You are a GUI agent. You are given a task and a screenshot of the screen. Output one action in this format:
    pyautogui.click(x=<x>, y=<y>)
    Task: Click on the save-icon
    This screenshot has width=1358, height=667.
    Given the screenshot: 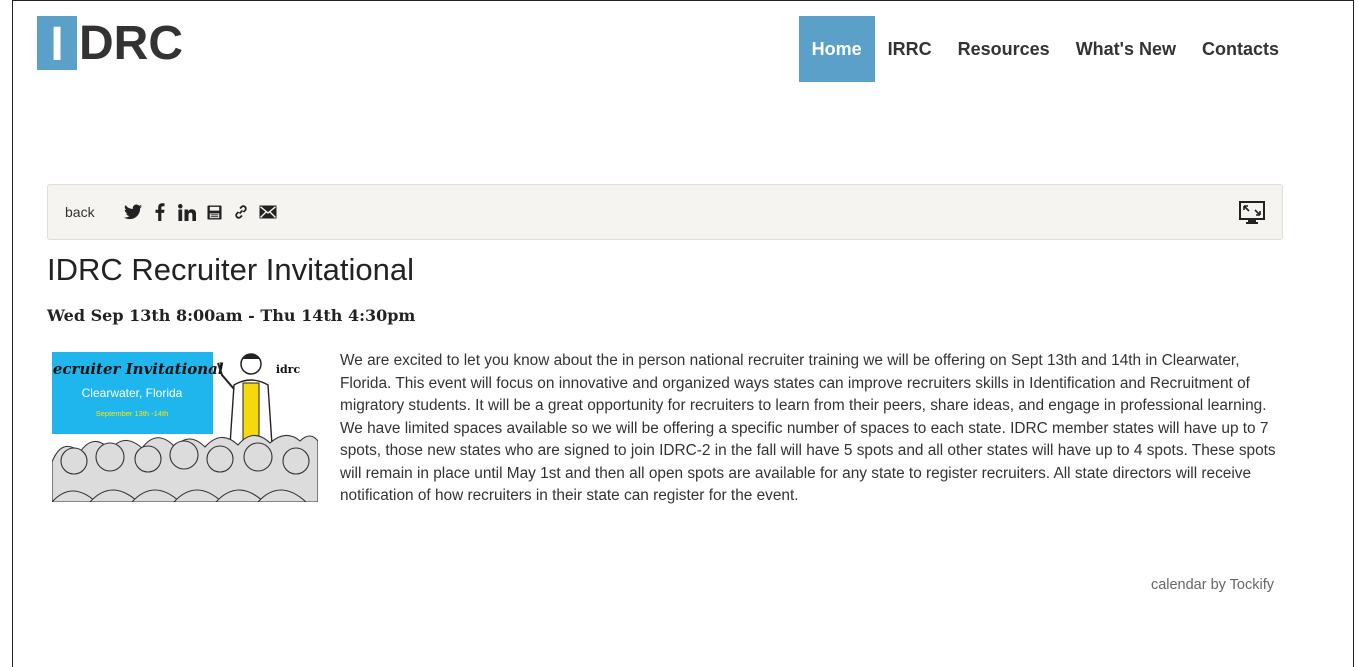 What is the action you would take?
    pyautogui.click(x=214, y=212)
    